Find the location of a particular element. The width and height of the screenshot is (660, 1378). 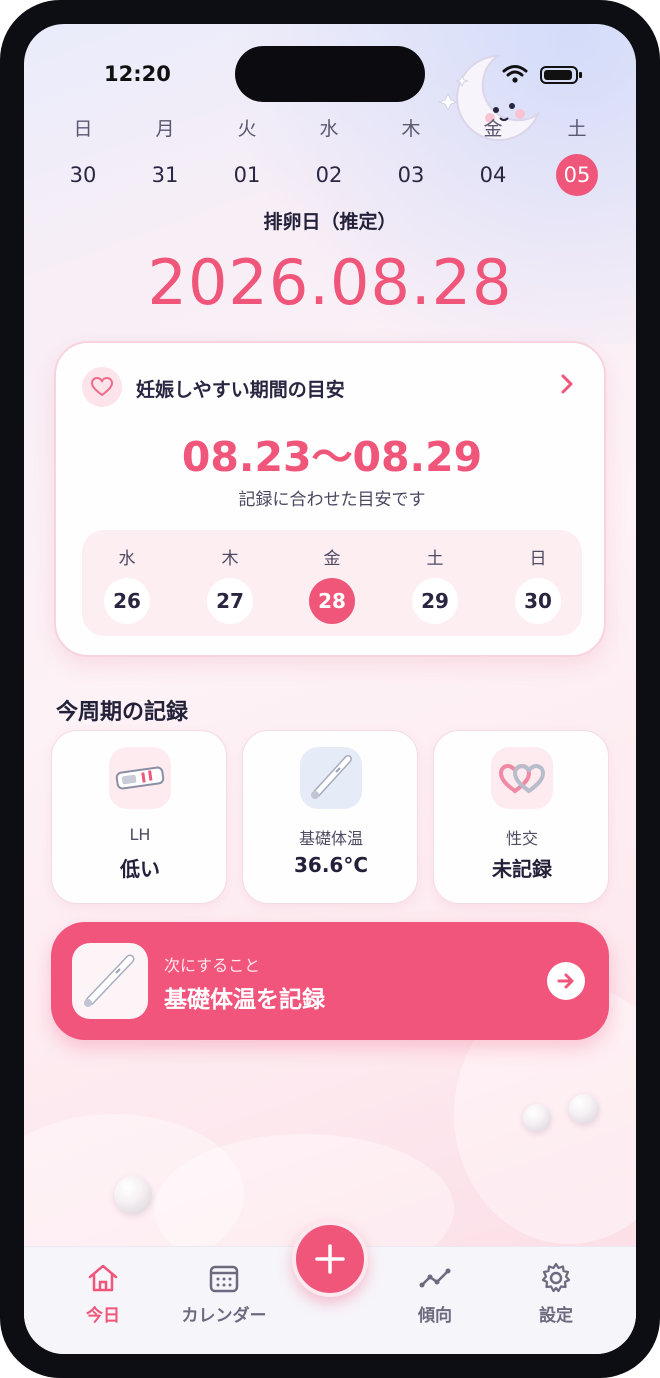

tab-settings: 設定 is located at coordinates (556, 1293).